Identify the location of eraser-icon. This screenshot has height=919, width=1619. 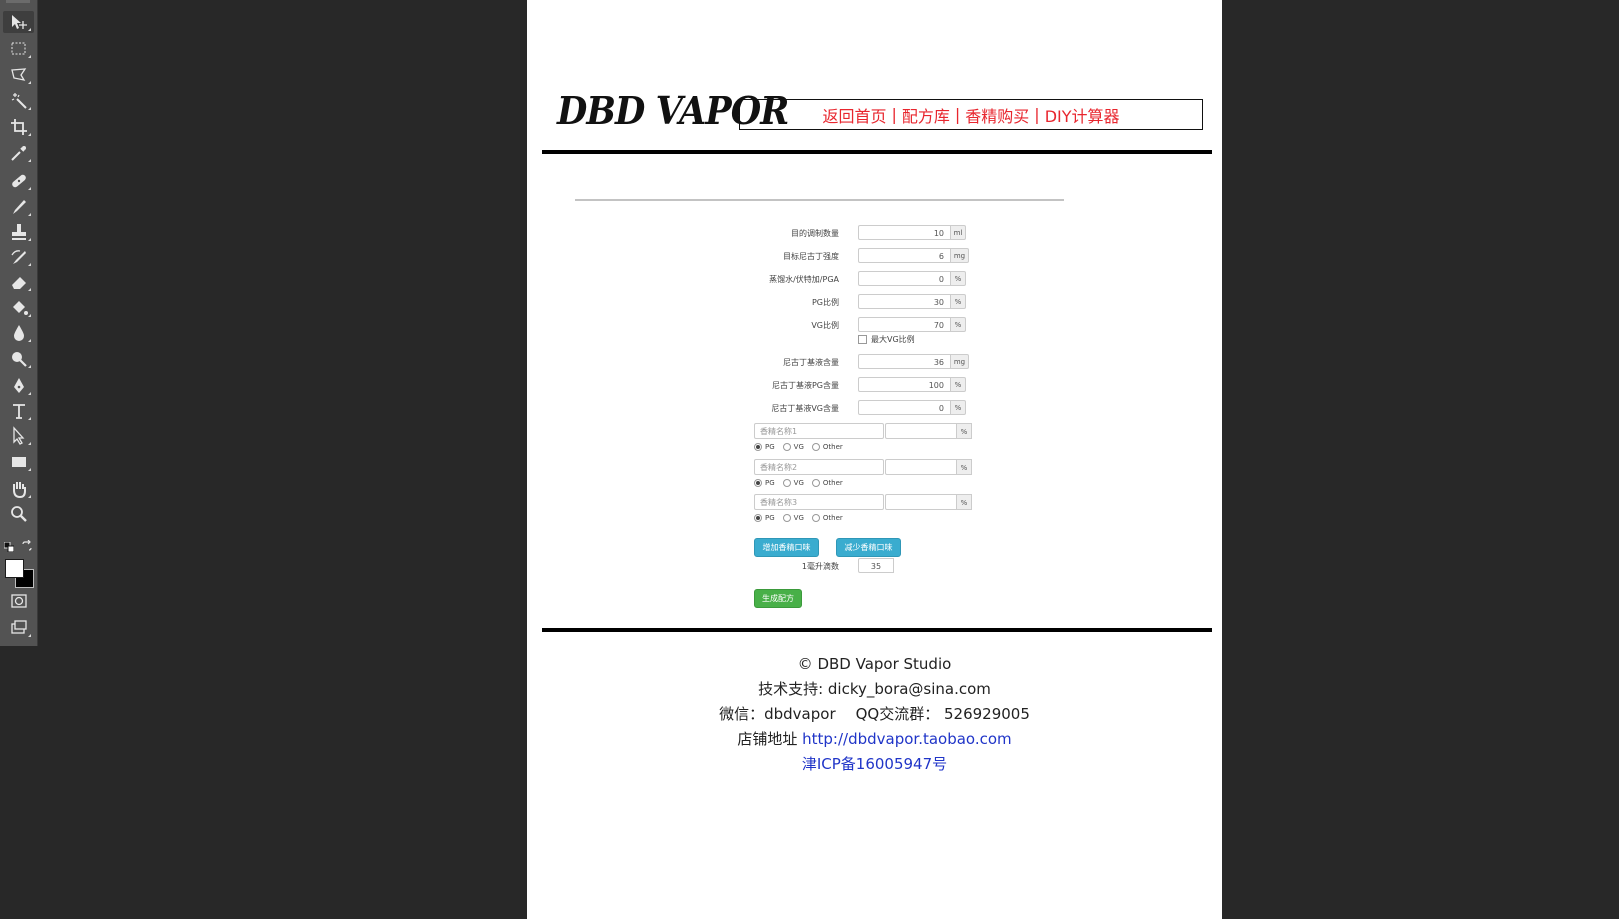
(18, 283).